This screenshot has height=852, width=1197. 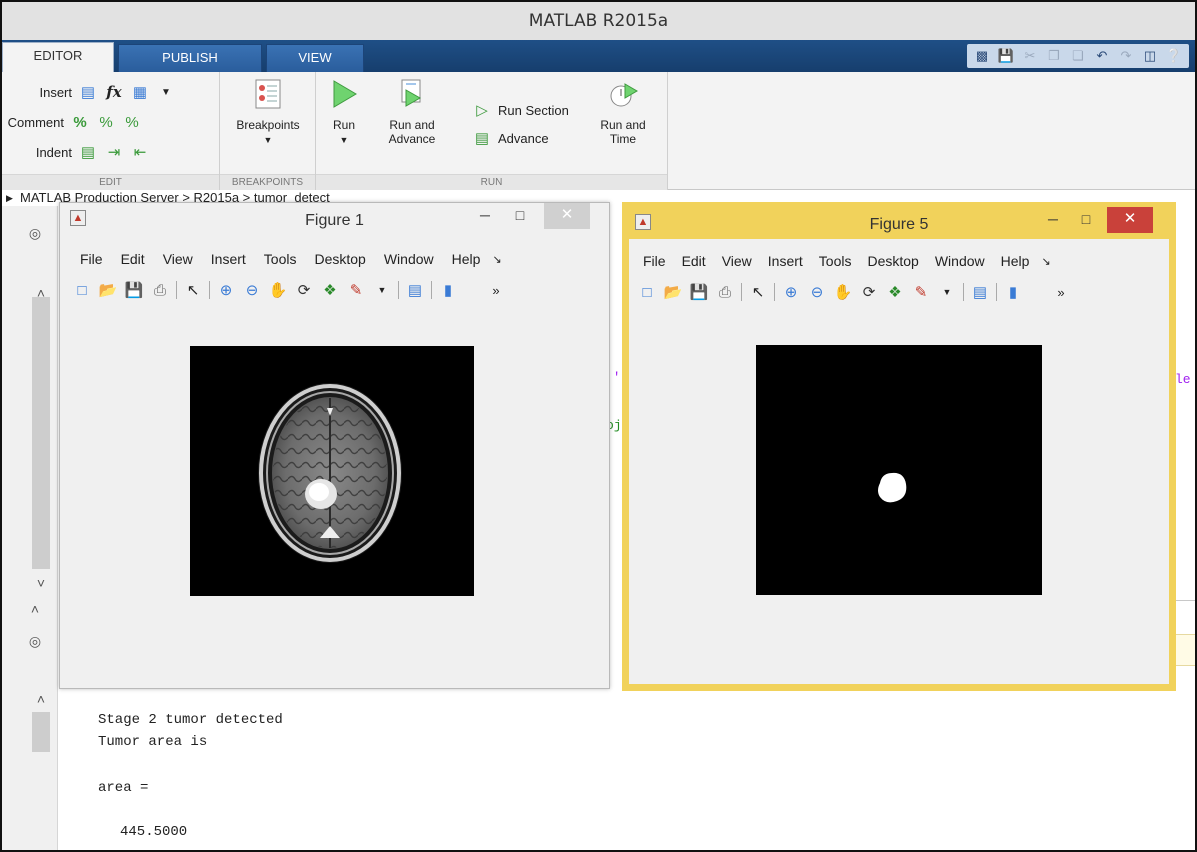 I want to click on cmd-scroll-up-icon: ˄, so click(x=41, y=699).